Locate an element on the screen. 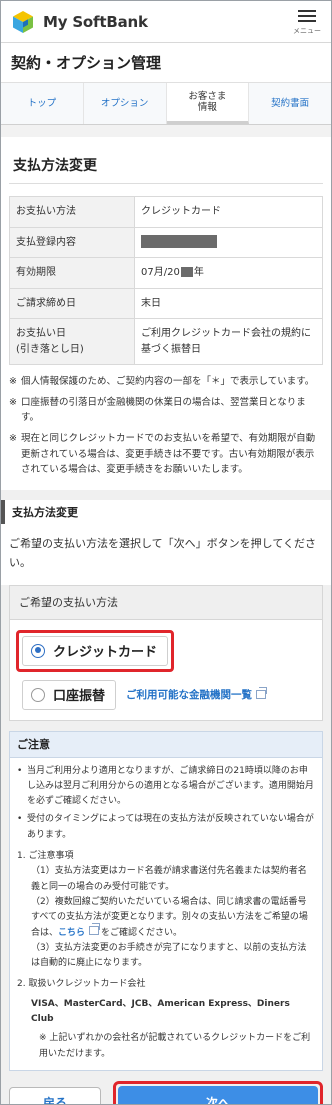 This screenshot has height=1105, width=332. table-row: ご請求締め日 末日 is located at coordinates (166, 302).